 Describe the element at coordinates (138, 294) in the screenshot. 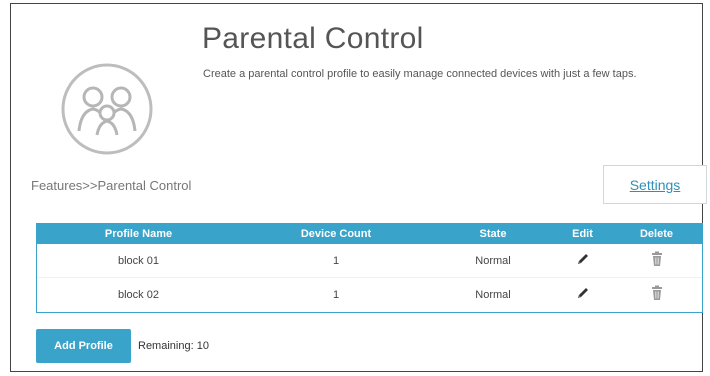

I see `profile-name-cell: block 02` at that location.